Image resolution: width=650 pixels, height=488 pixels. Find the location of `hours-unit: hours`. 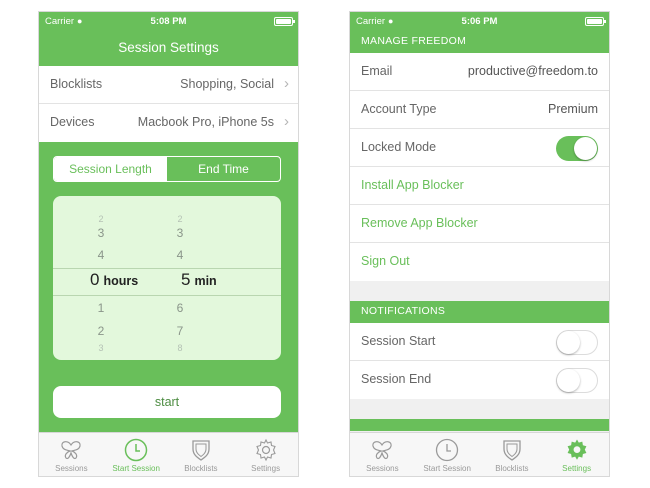

hours-unit: hours is located at coordinates (121, 281).